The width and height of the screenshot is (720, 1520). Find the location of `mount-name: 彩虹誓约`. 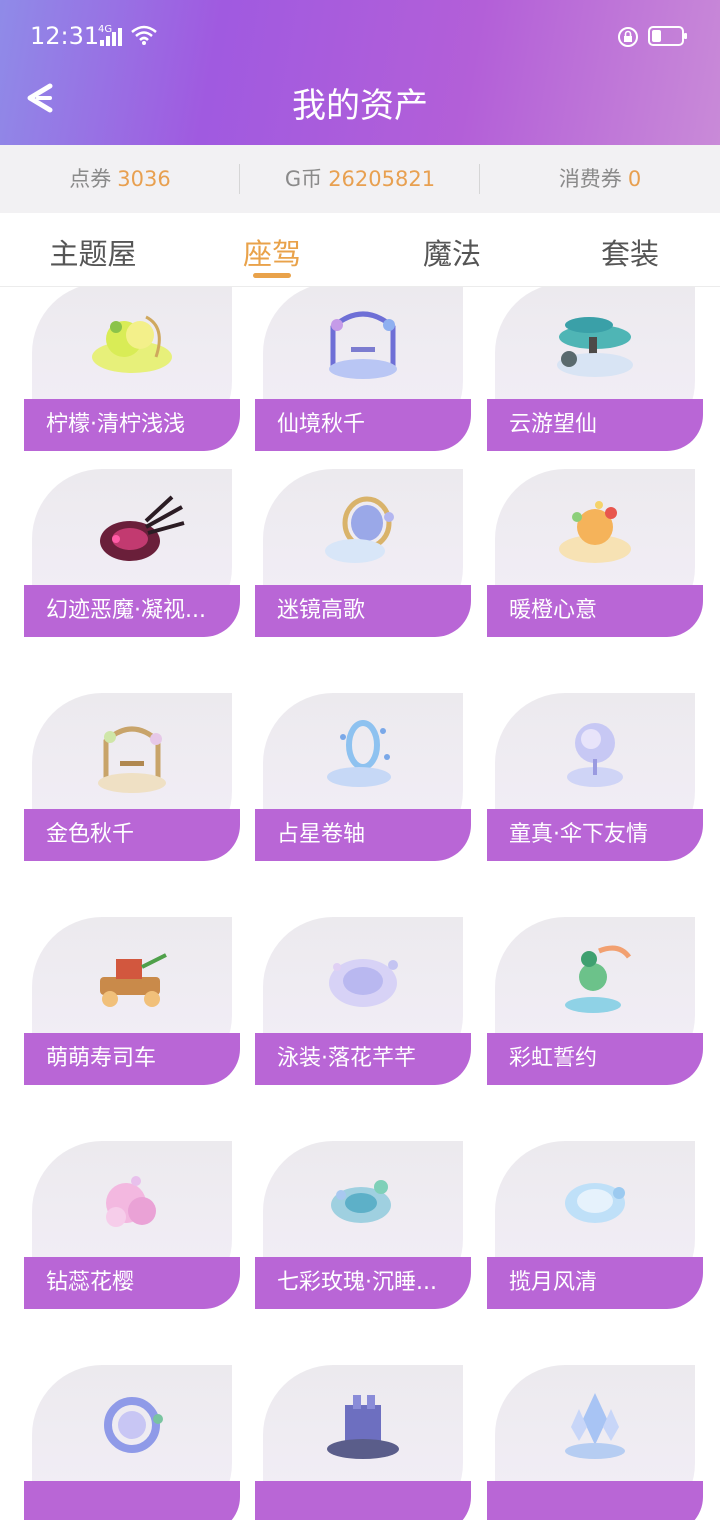

mount-name: 彩虹誓约 is located at coordinates (595, 1059).